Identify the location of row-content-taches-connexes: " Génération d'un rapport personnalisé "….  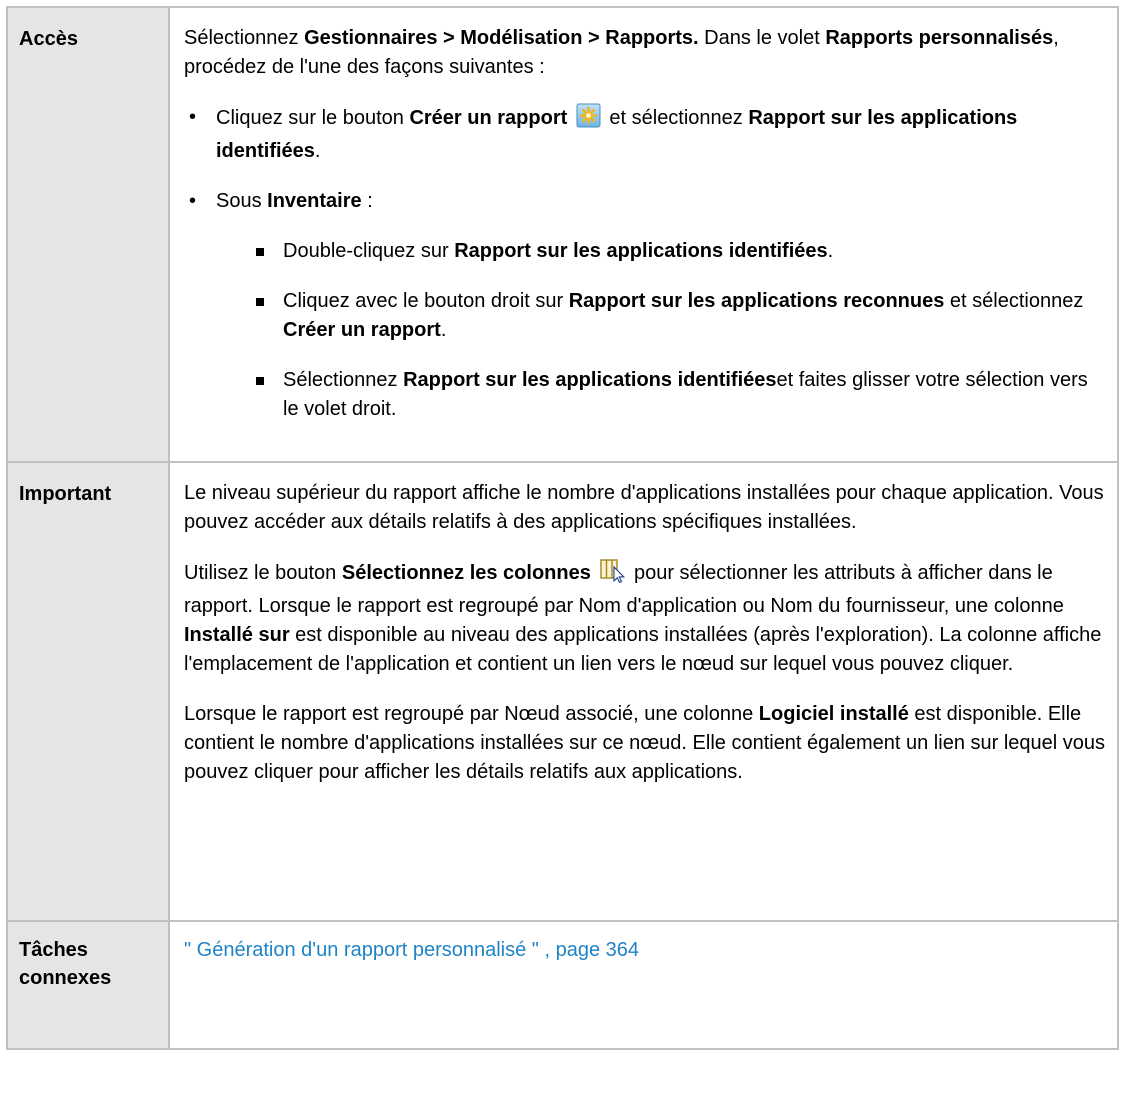
(643, 985).